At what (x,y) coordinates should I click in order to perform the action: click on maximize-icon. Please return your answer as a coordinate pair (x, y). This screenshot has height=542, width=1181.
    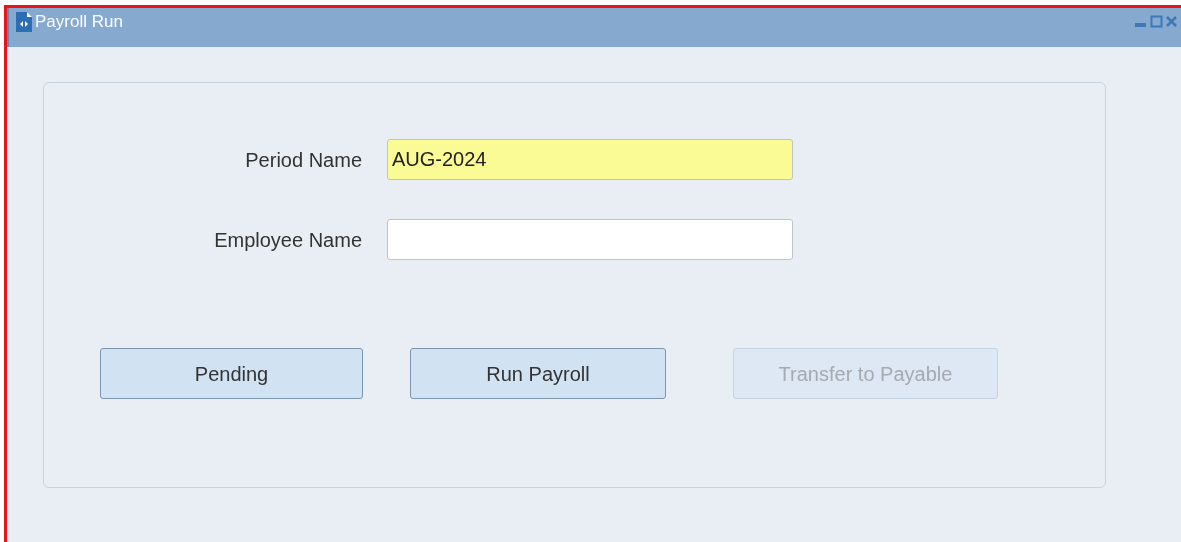
    Looking at the image, I should click on (1156, 21).